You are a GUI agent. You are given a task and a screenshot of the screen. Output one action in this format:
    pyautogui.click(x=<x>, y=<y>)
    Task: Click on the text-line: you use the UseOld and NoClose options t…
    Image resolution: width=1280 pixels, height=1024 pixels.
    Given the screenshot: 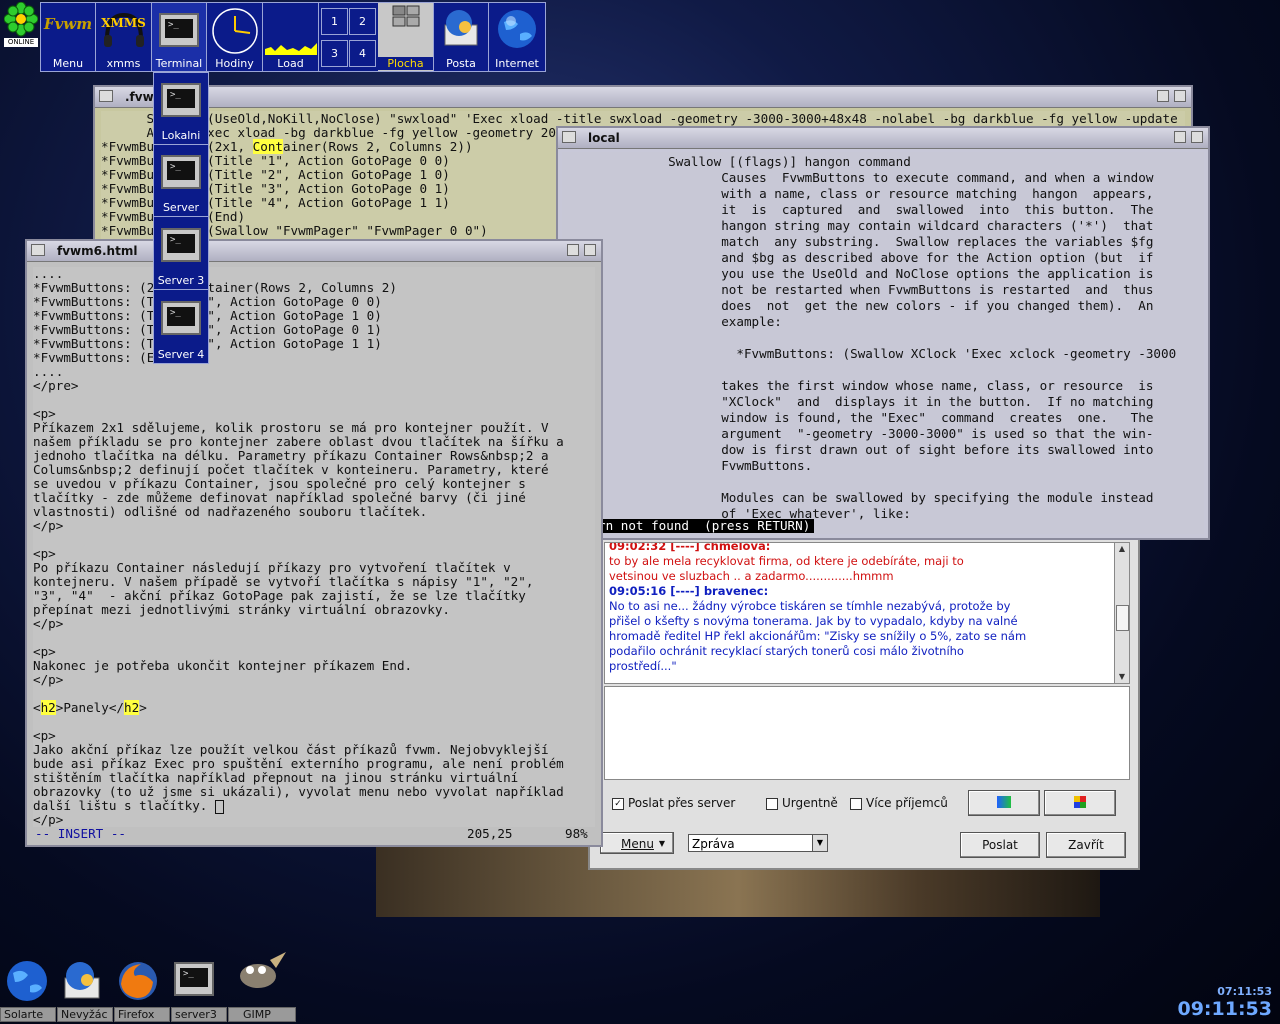 What is the action you would take?
    pyautogui.click(x=858, y=273)
    